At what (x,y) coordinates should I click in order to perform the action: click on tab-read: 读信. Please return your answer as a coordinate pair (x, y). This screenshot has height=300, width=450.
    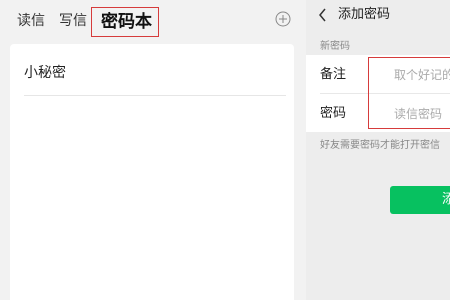
    Looking at the image, I should click on (31, 21).